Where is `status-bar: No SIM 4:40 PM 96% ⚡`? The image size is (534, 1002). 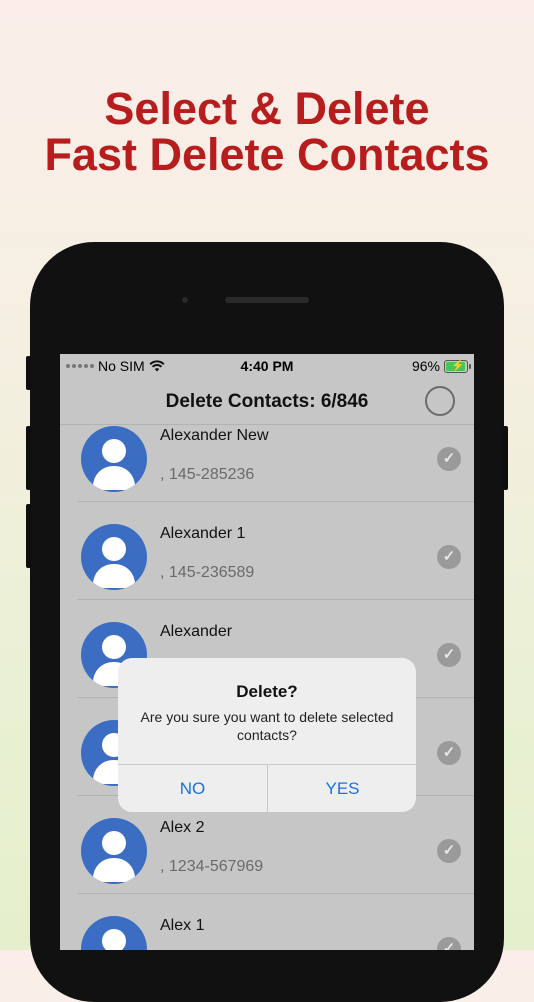 status-bar: No SIM 4:40 PM 96% ⚡ is located at coordinates (267, 366).